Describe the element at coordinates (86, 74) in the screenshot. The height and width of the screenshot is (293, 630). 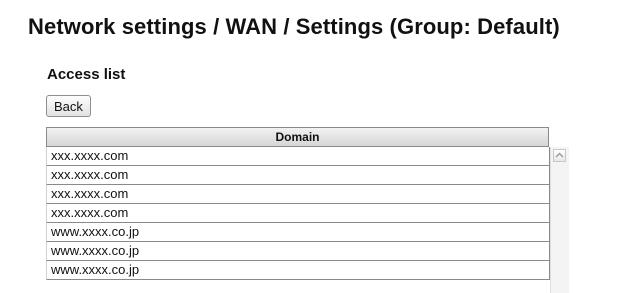
I see `access-list-heading: Access list` at that location.